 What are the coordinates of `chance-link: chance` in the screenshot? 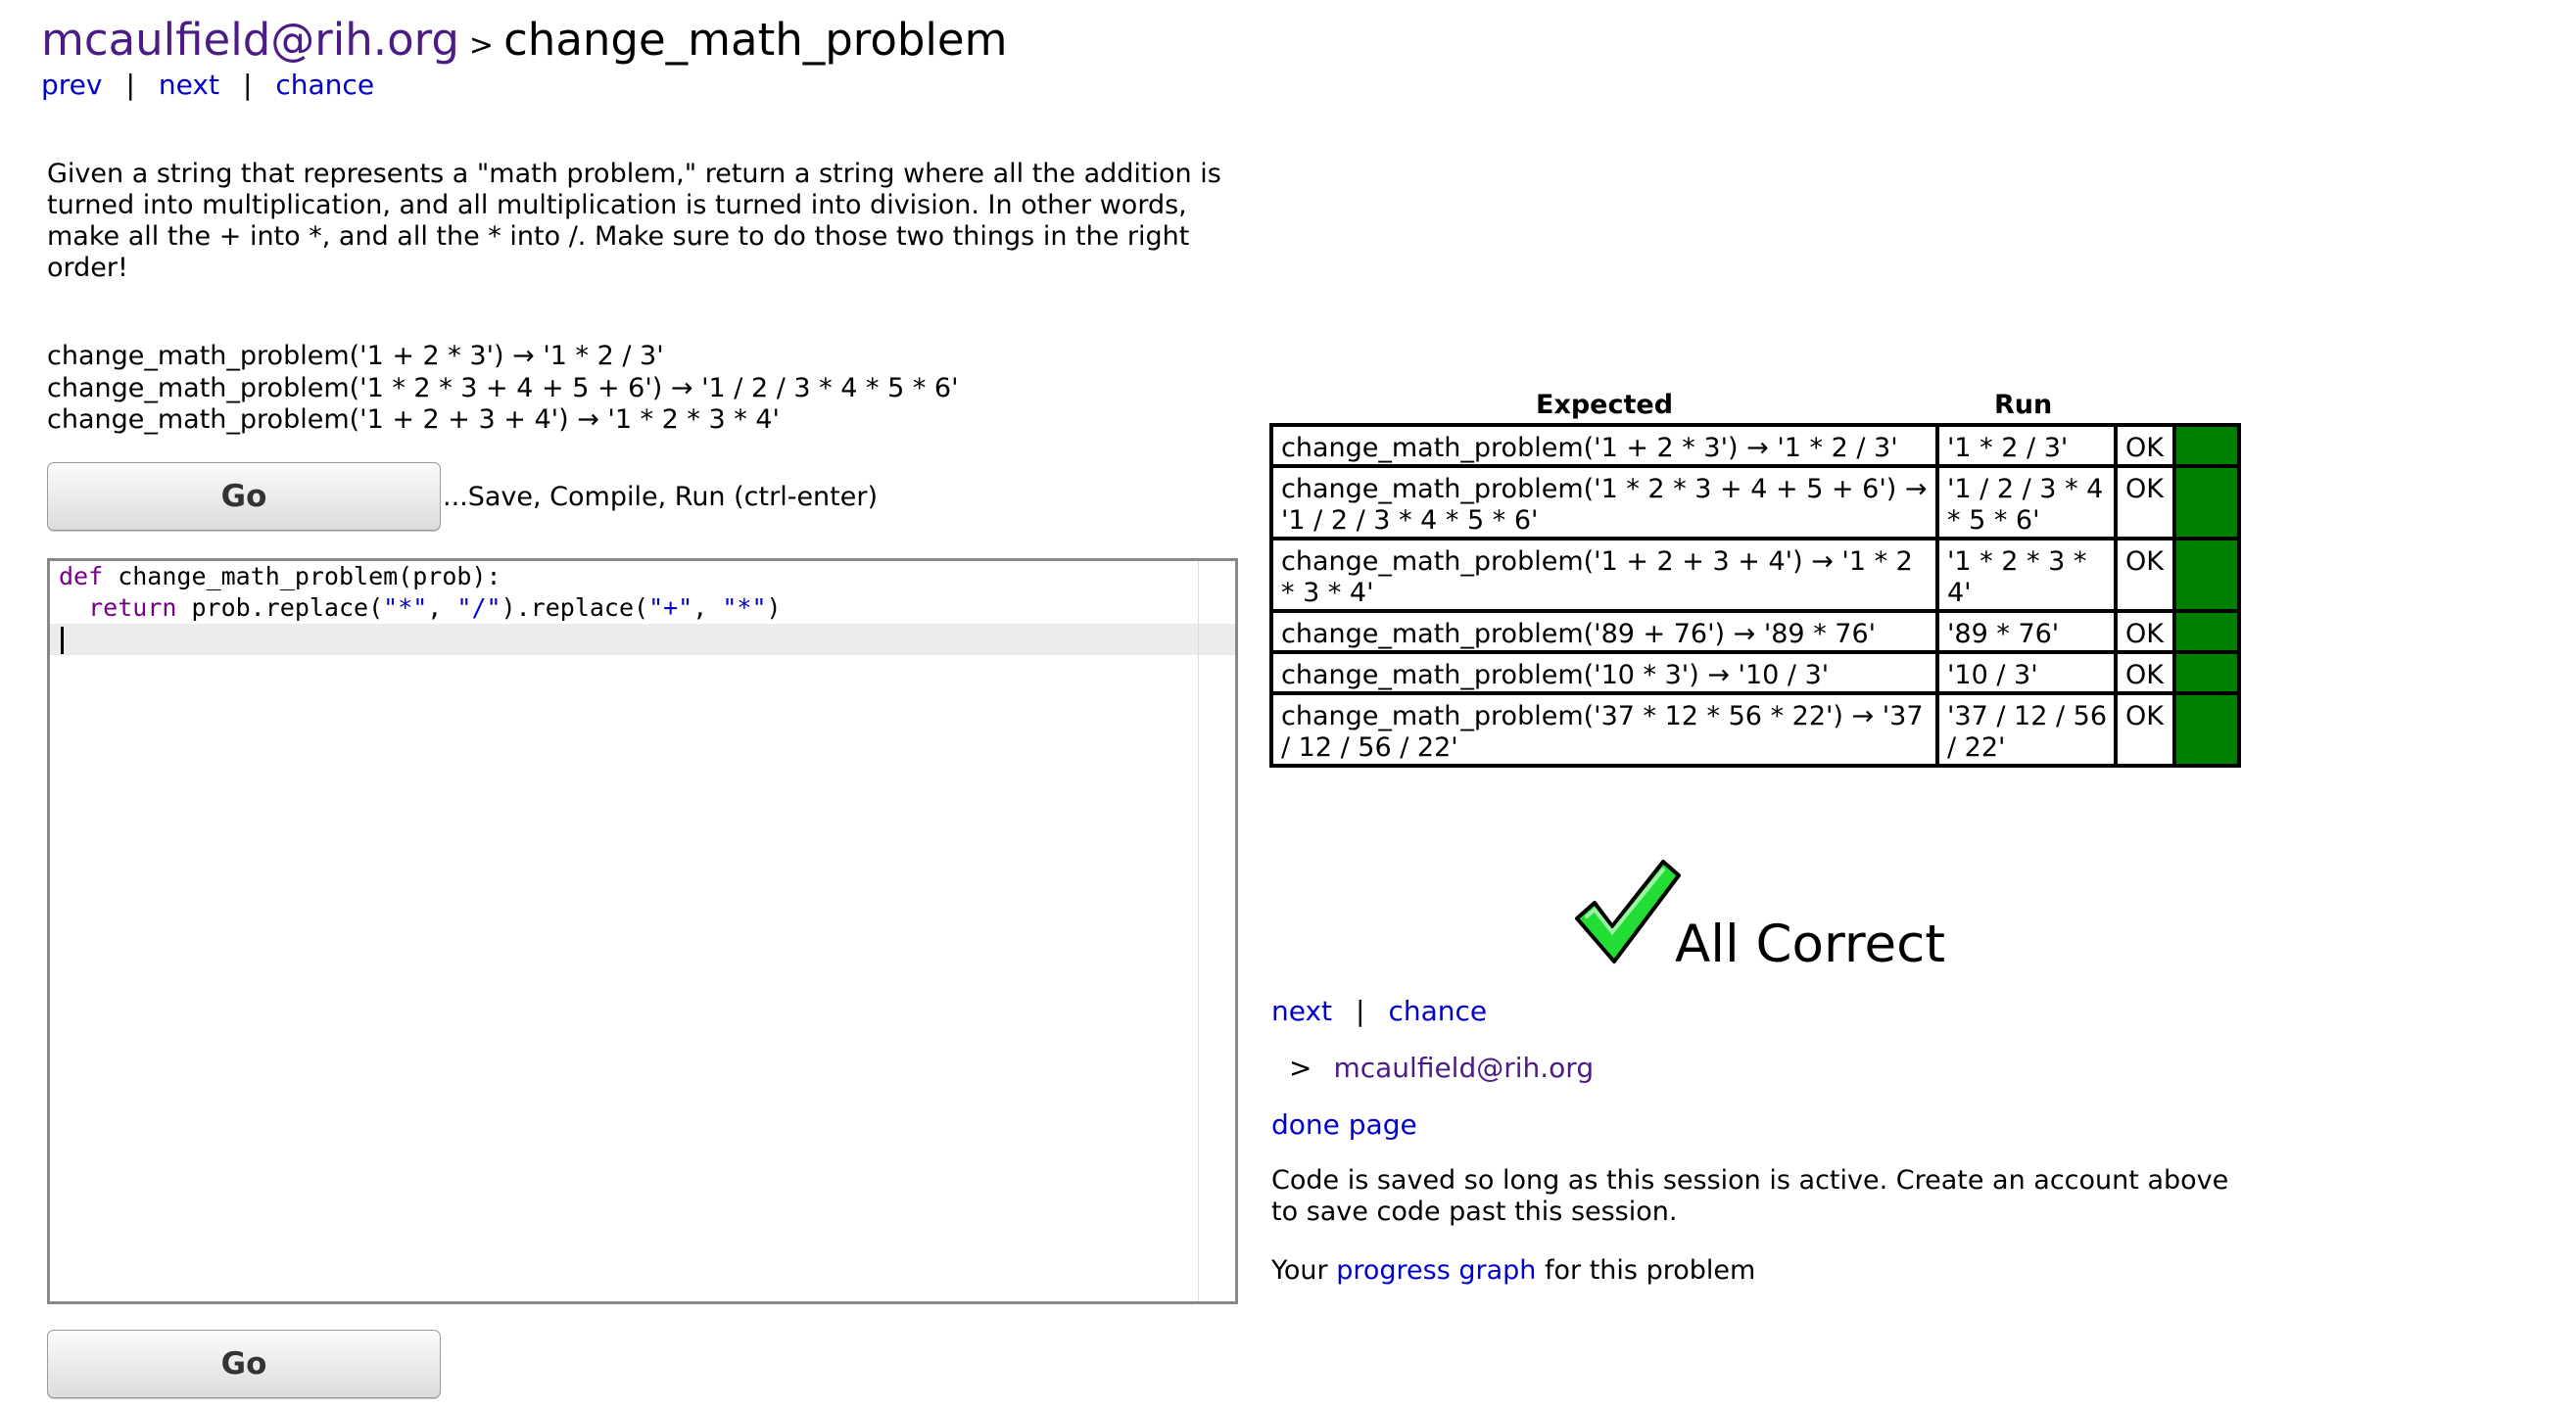 It's located at (324, 85).